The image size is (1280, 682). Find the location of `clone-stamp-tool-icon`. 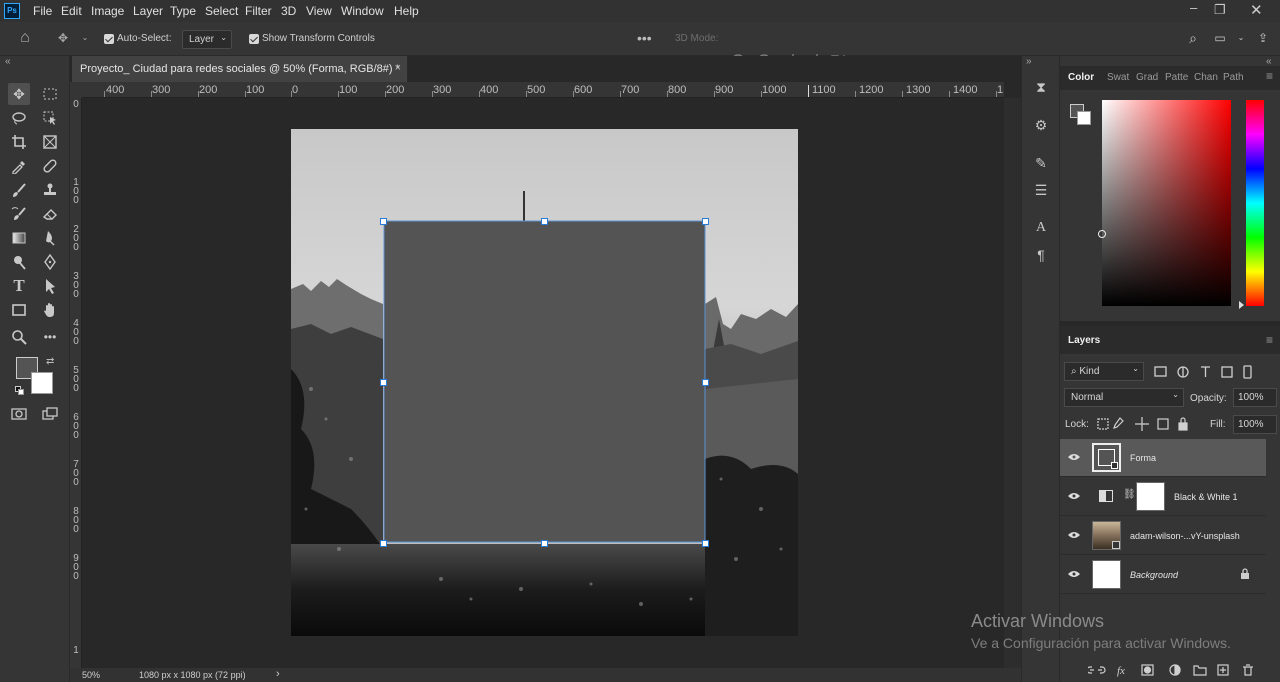

clone-stamp-tool-icon is located at coordinates (50, 190).